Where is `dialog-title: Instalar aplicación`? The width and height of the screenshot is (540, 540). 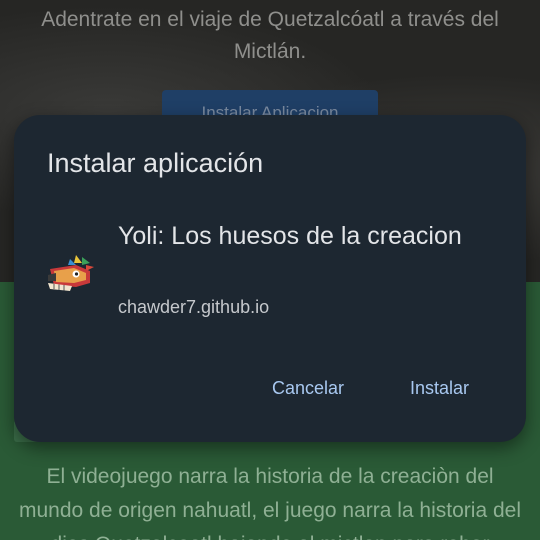 dialog-title: Instalar aplicación is located at coordinates (155, 163).